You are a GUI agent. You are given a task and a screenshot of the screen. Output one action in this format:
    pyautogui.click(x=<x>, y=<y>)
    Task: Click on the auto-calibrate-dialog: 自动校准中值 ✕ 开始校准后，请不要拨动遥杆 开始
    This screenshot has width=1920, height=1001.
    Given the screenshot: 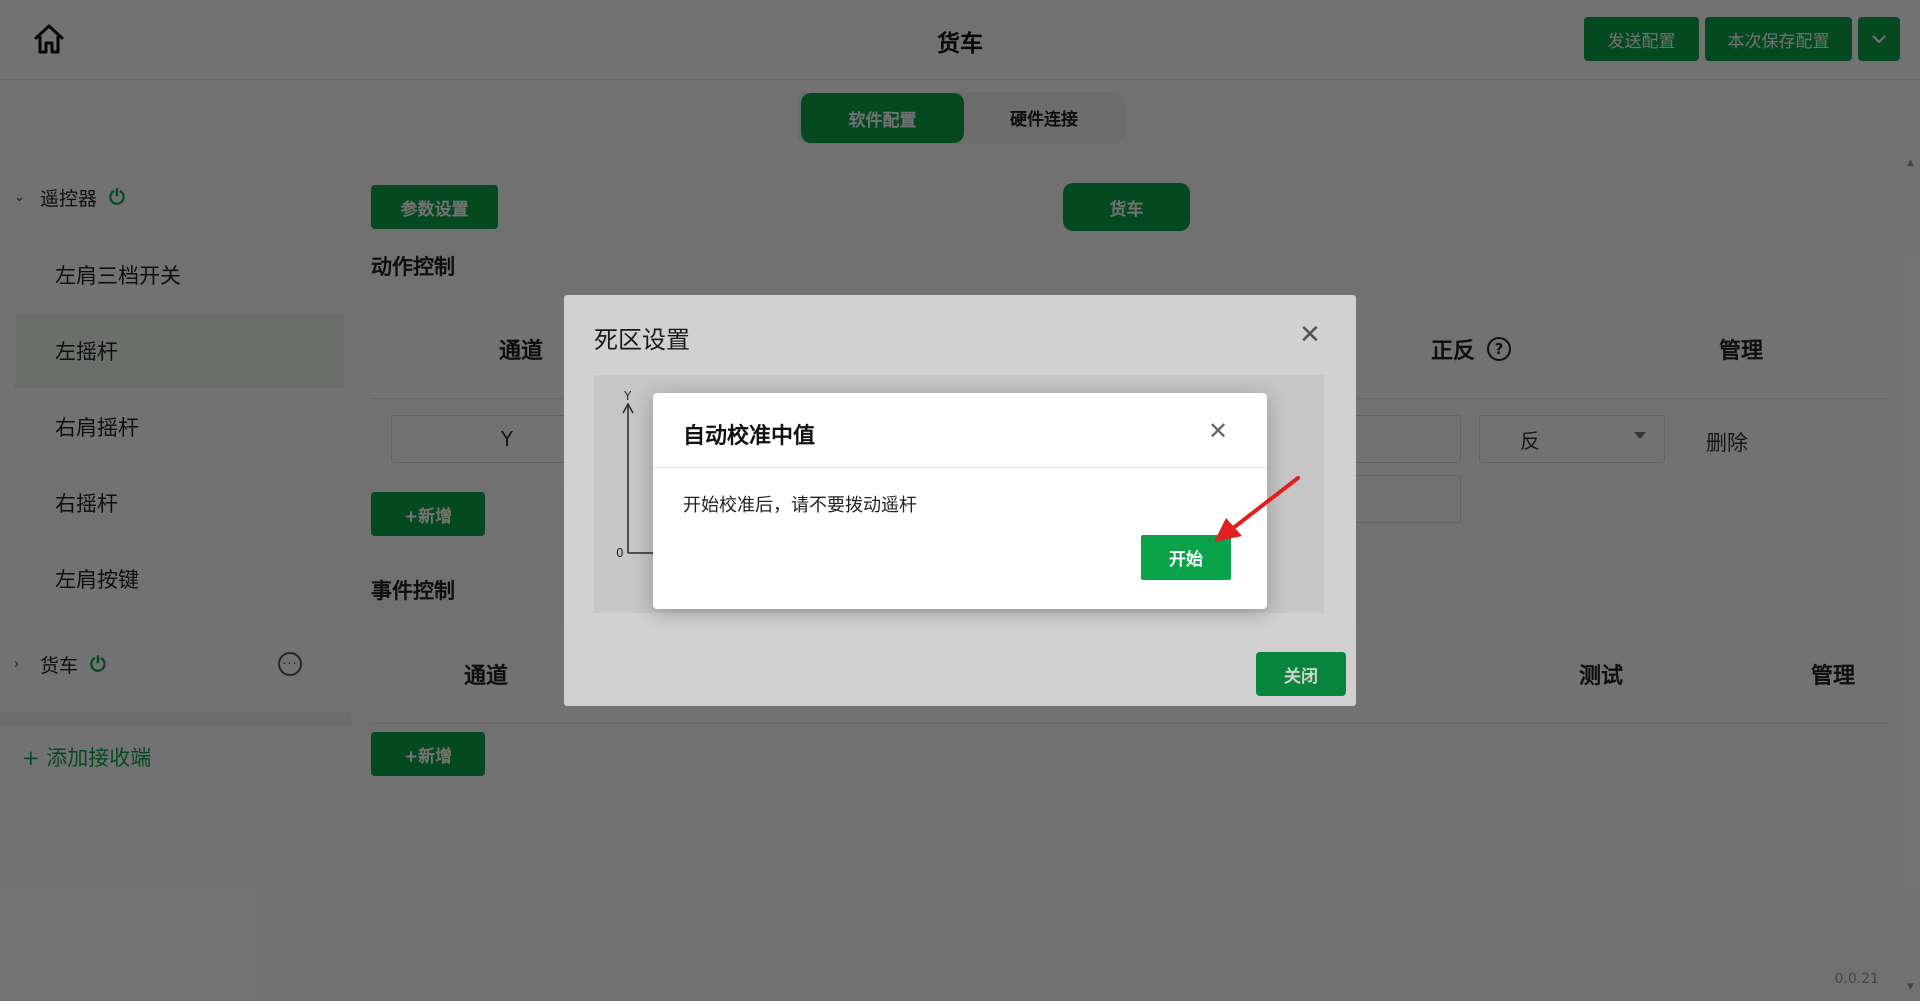 What is the action you would take?
    pyautogui.click(x=960, y=501)
    